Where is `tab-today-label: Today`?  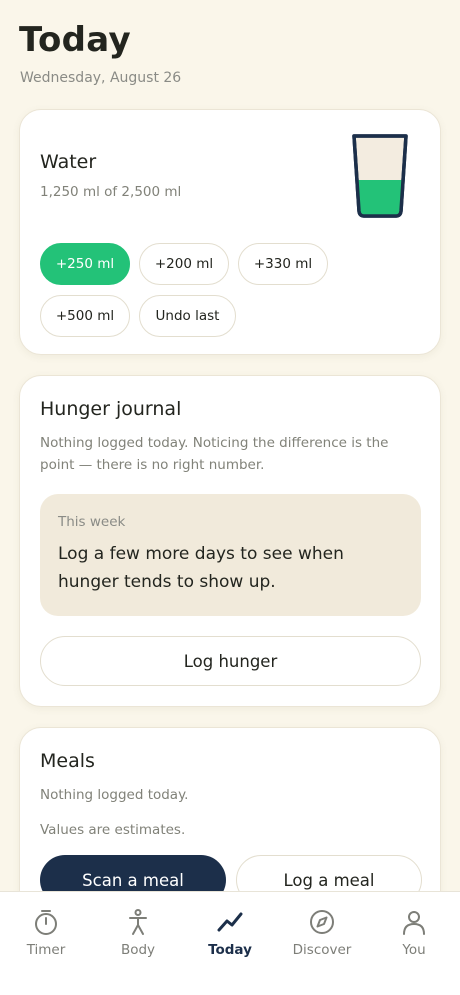 tab-today-label: Today is located at coordinates (230, 950).